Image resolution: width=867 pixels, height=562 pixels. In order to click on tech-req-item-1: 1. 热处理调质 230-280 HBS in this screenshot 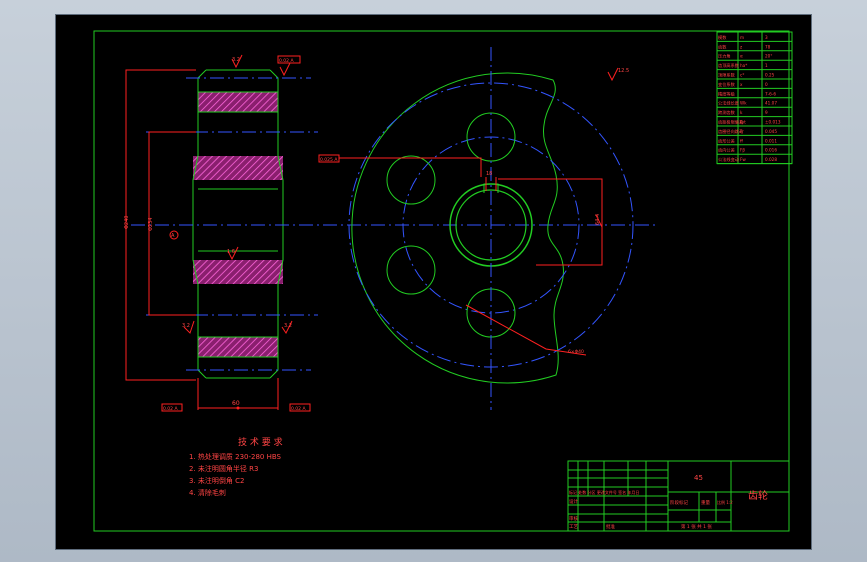, I will do `click(235, 456)`.